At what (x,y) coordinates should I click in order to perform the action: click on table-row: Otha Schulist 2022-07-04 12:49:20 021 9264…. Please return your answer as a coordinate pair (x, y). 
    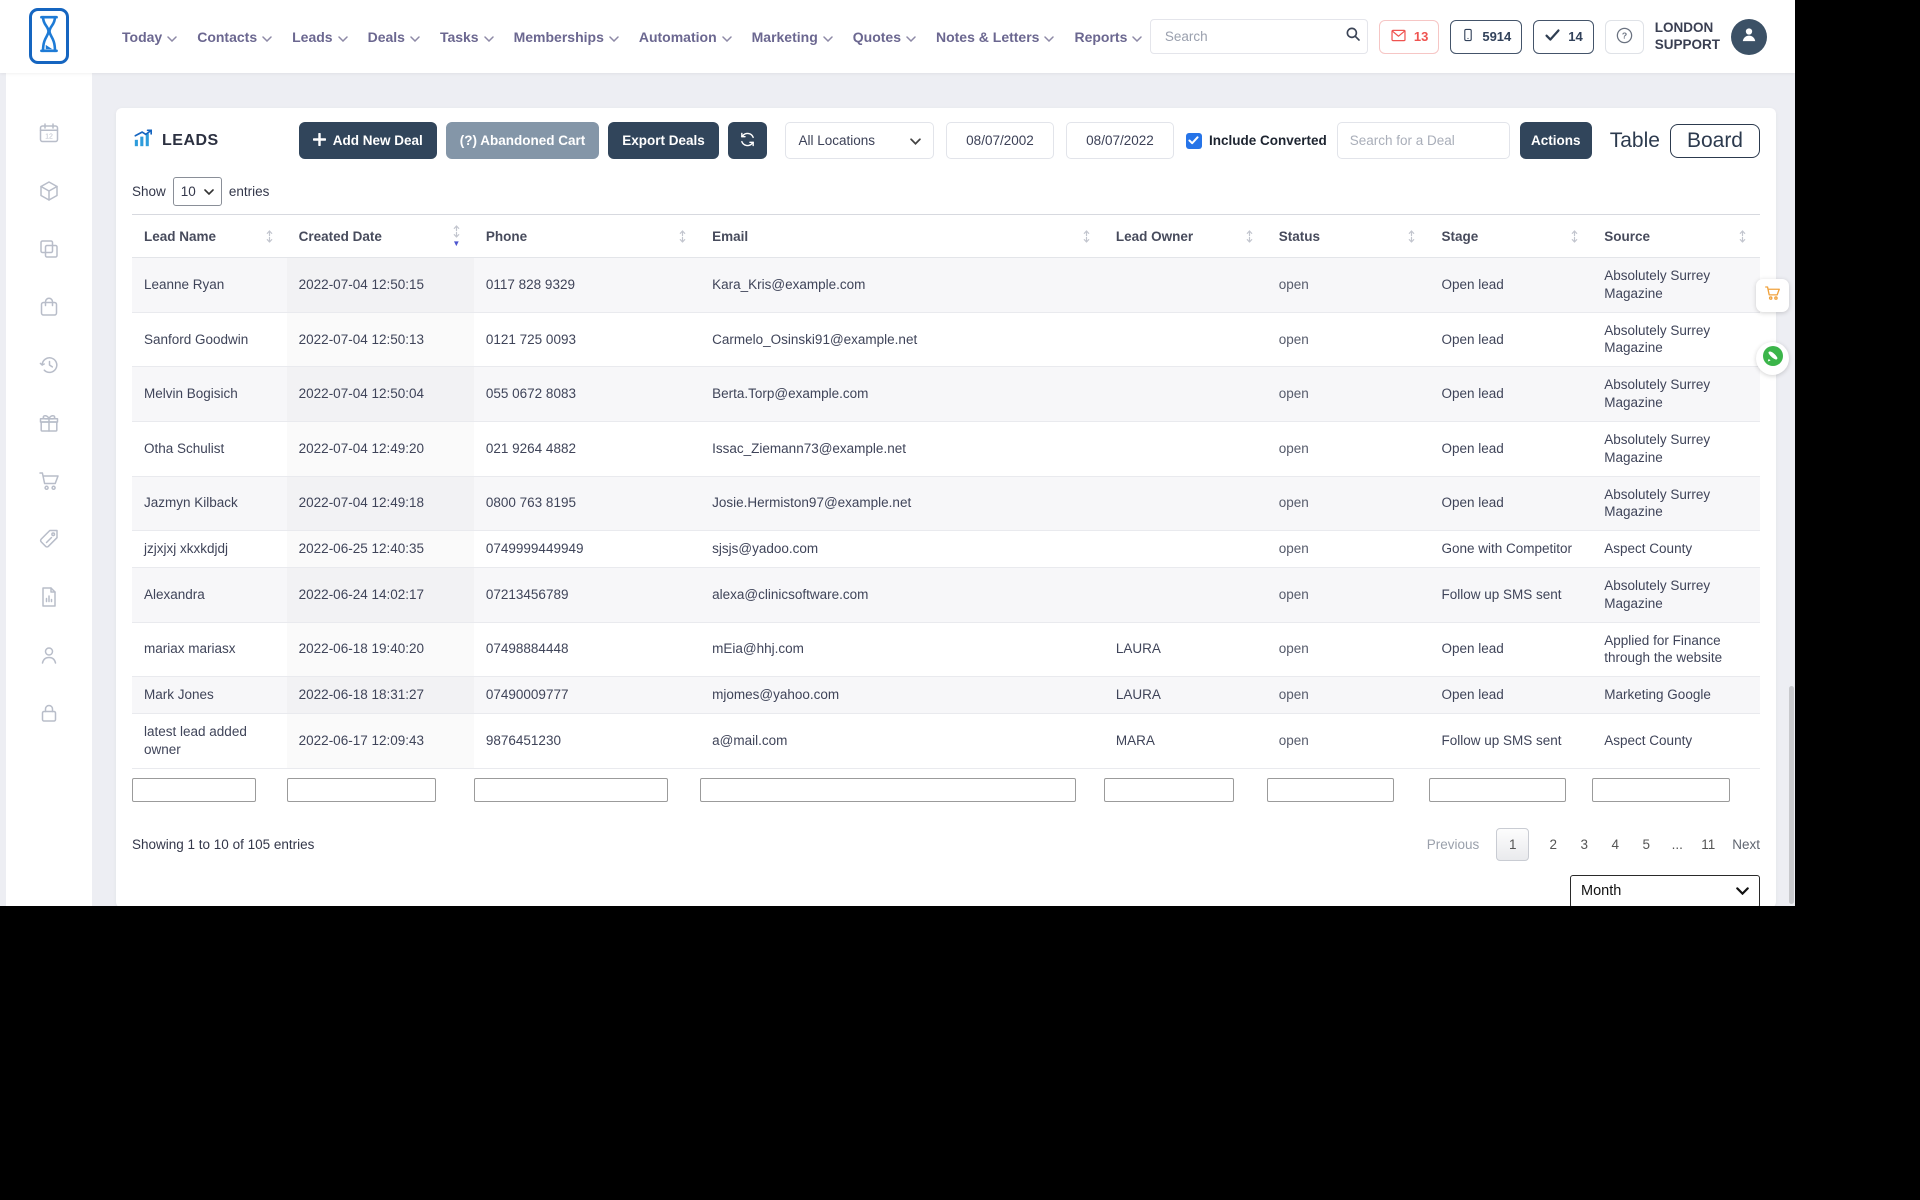
    Looking at the image, I should click on (946, 449).